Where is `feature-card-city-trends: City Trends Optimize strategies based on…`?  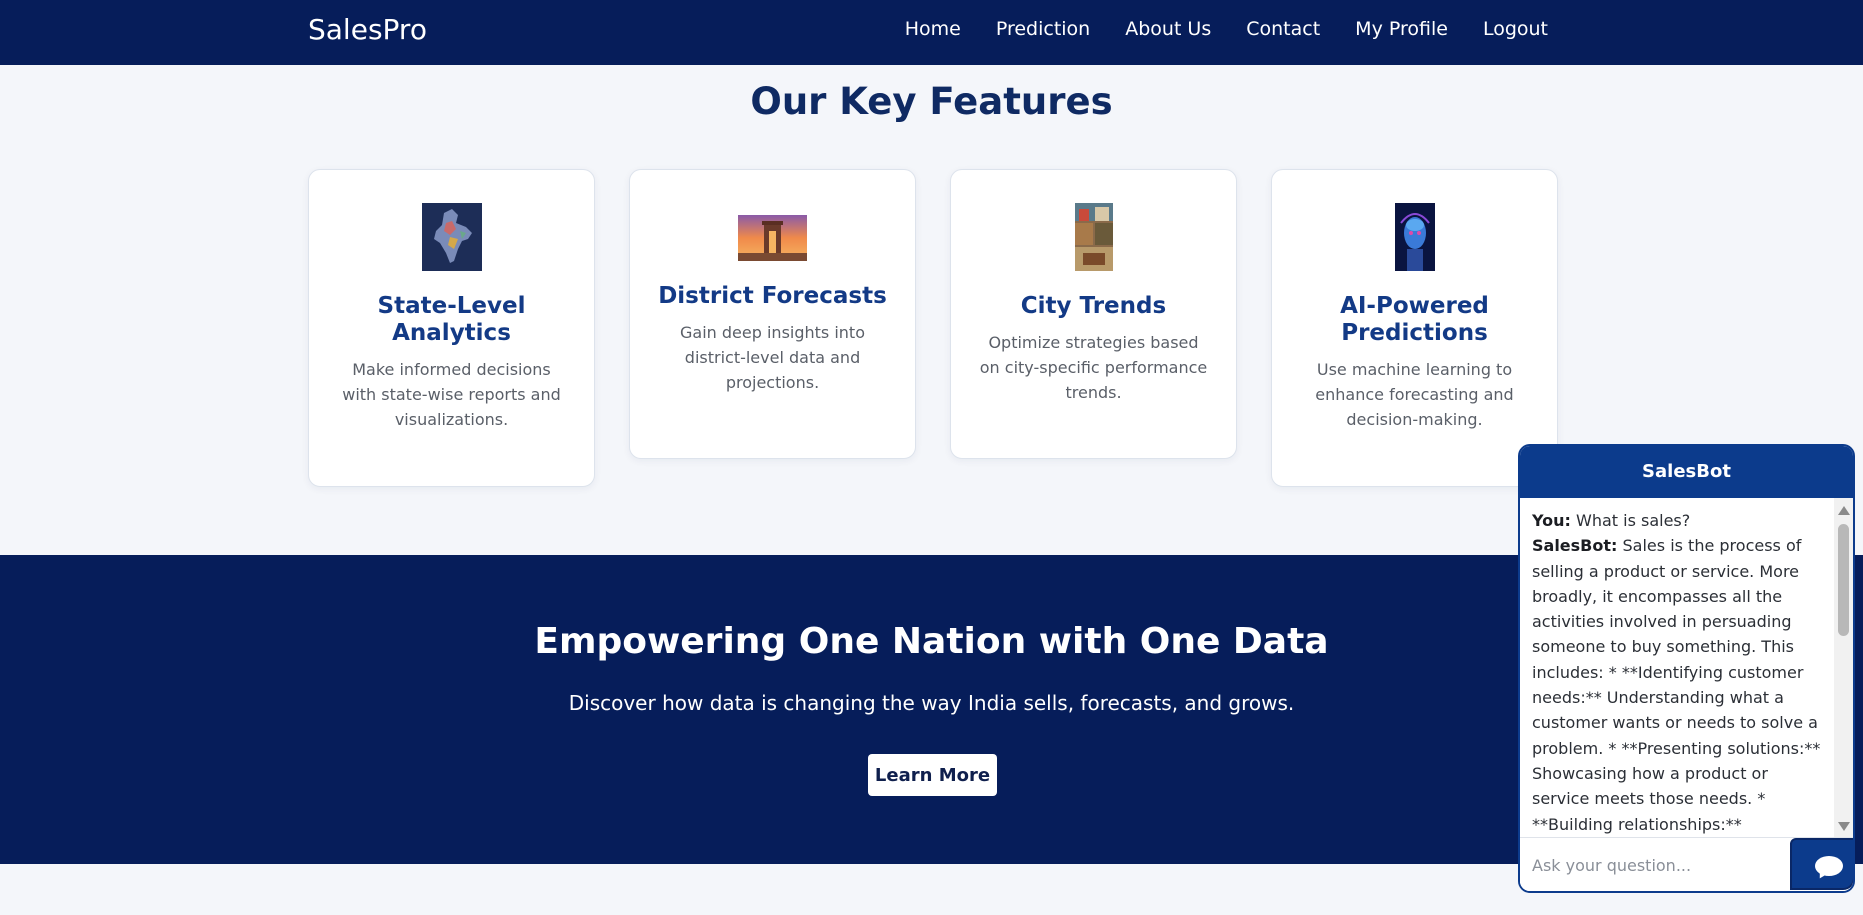 feature-card-city-trends: City Trends Optimize strategies based on… is located at coordinates (1093, 314).